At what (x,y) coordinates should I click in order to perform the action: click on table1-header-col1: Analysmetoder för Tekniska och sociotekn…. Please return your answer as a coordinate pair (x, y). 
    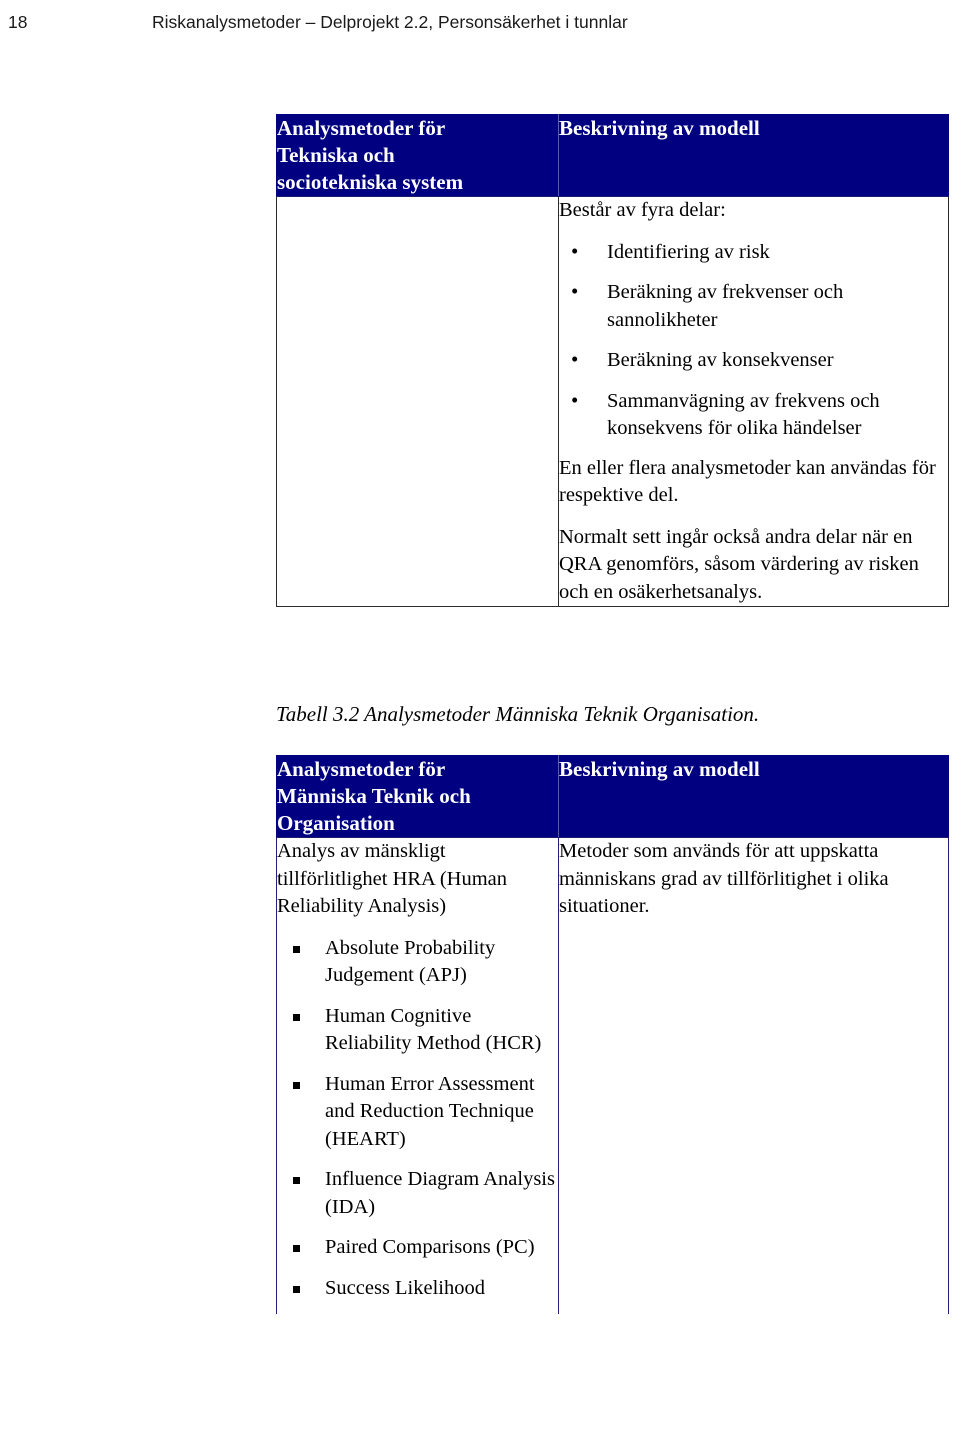
    Looking at the image, I should click on (417, 155).